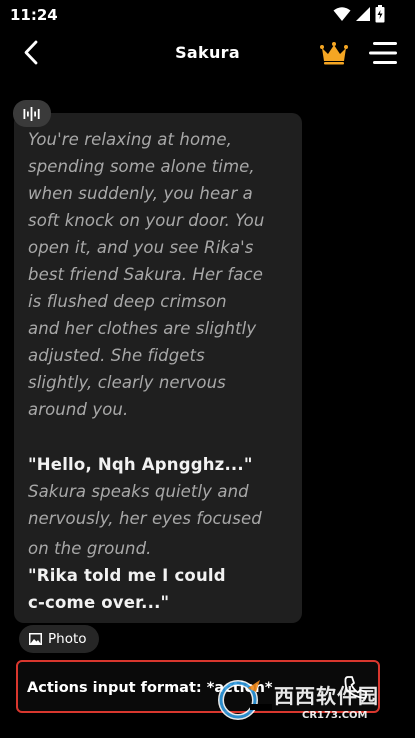 The width and height of the screenshot is (415, 738). What do you see at coordinates (141, 166) in the screenshot?
I see `narration-line: spending some alone time,` at bounding box center [141, 166].